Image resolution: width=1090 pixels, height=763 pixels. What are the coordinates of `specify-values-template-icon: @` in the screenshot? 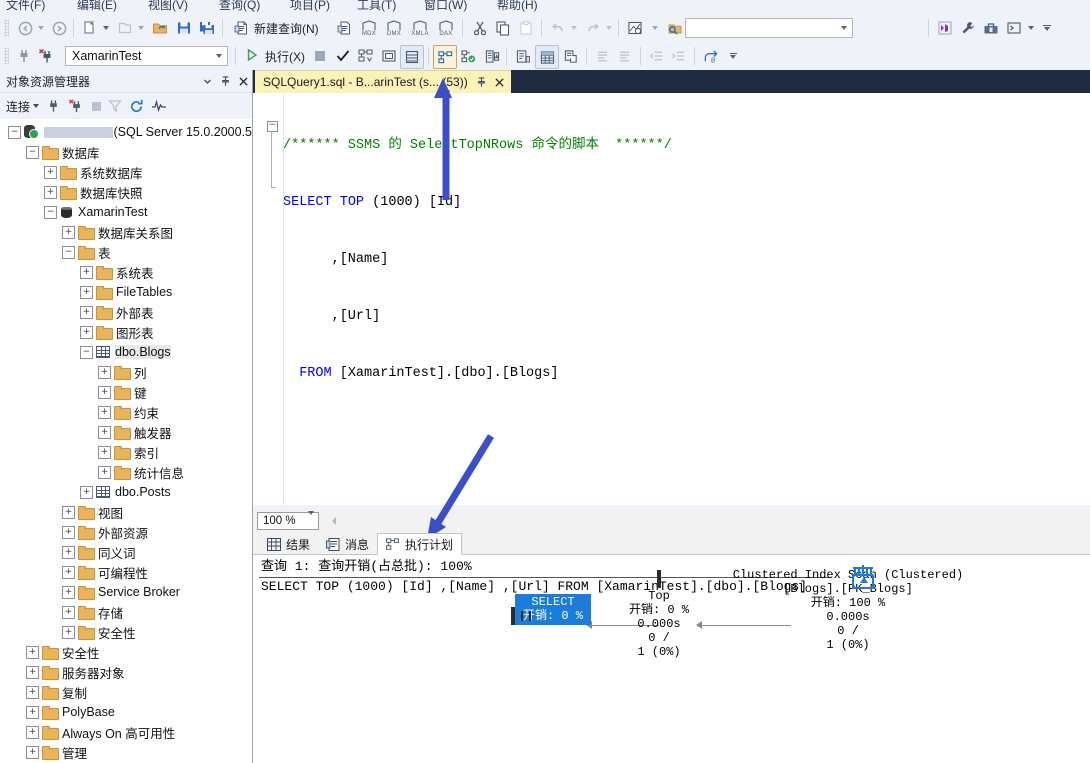 It's located at (711, 56).